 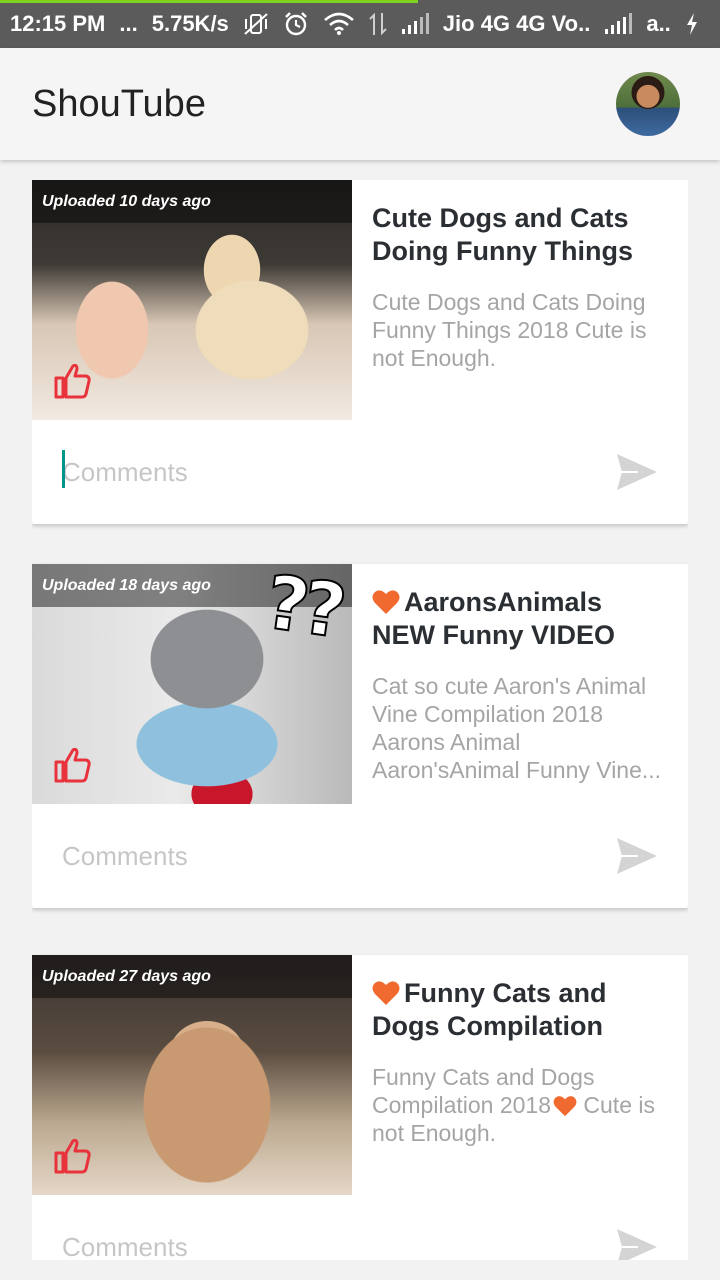 What do you see at coordinates (256, 24) in the screenshot?
I see `vibrate-off-icon` at bounding box center [256, 24].